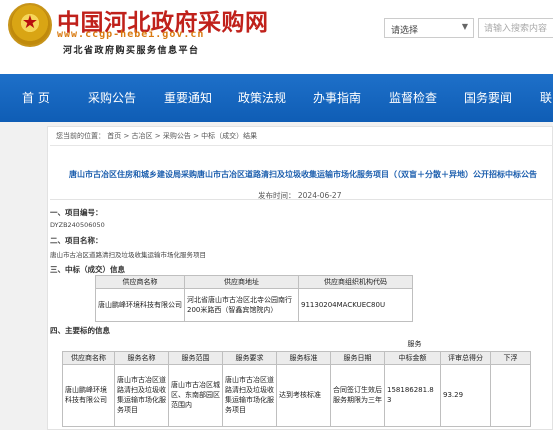 Image resolution: width=553 pixels, height=430 pixels. What do you see at coordinates (36, 97) in the screenshot?
I see `nav-item-home: 首 页` at bounding box center [36, 97].